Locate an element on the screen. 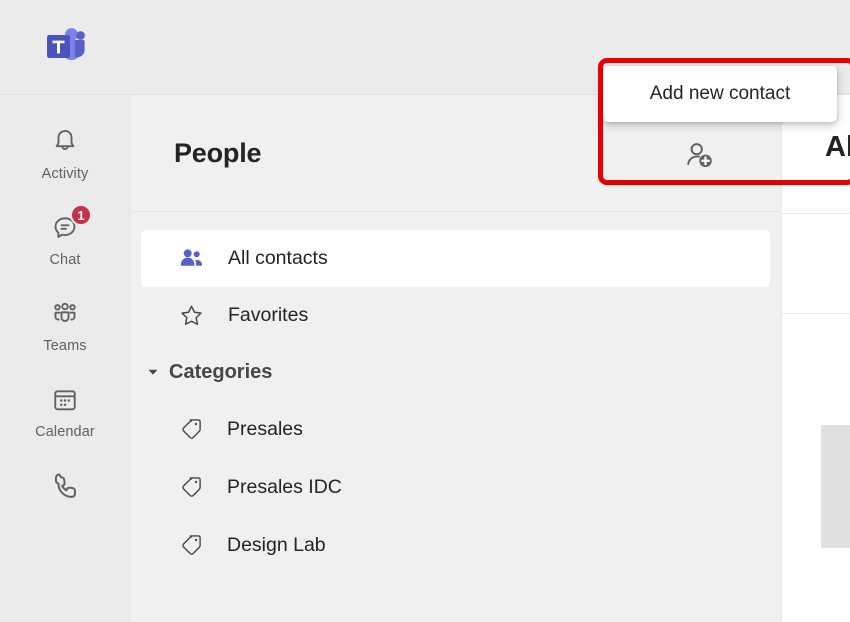 This screenshot has width=850, height=622. sidebar-item-activity: Activity is located at coordinates (65, 154).